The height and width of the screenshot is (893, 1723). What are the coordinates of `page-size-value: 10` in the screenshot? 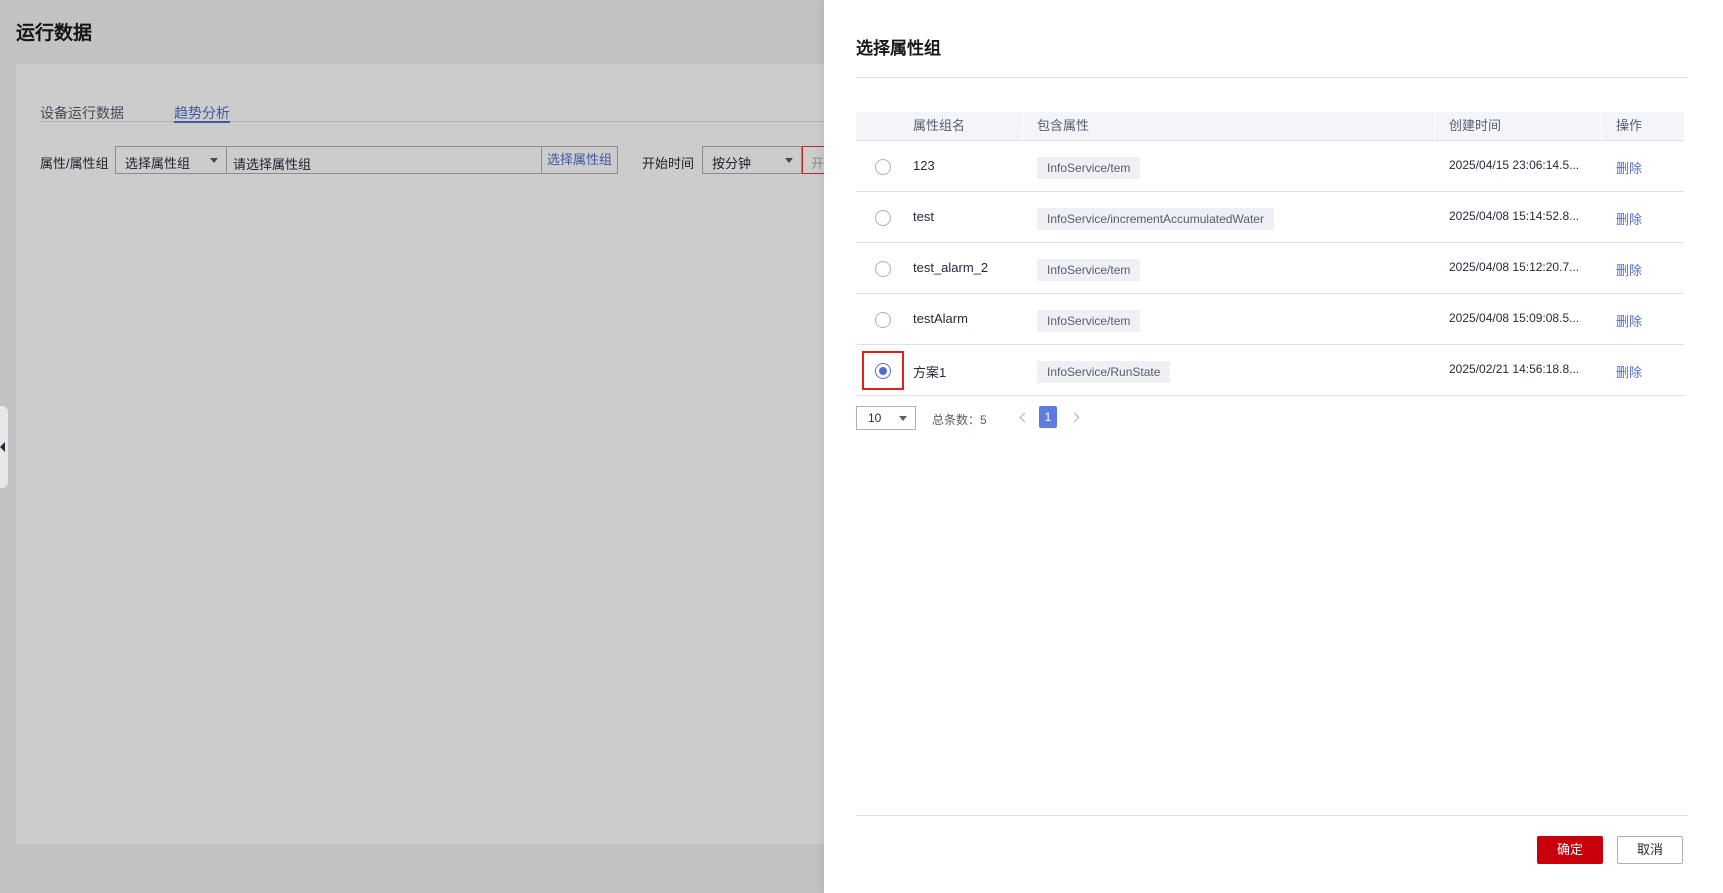 It's located at (875, 418).